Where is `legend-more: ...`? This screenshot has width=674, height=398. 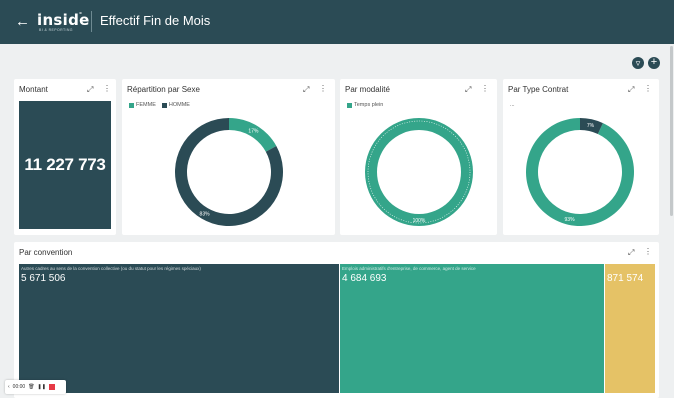
legend-more: ... is located at coordinates (512, 105).